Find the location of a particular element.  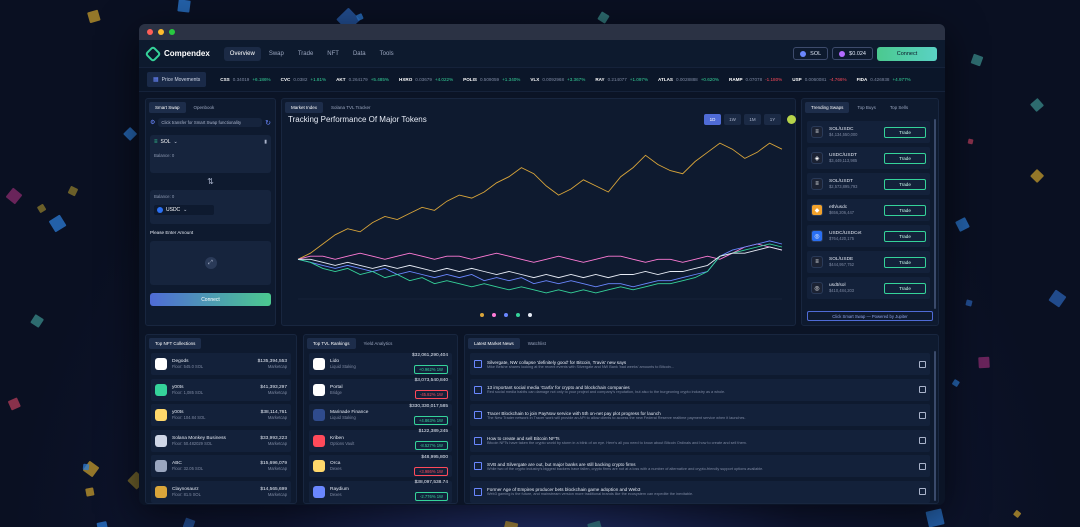

timeframe-1m: 1M is located at coordinates (752, 119).